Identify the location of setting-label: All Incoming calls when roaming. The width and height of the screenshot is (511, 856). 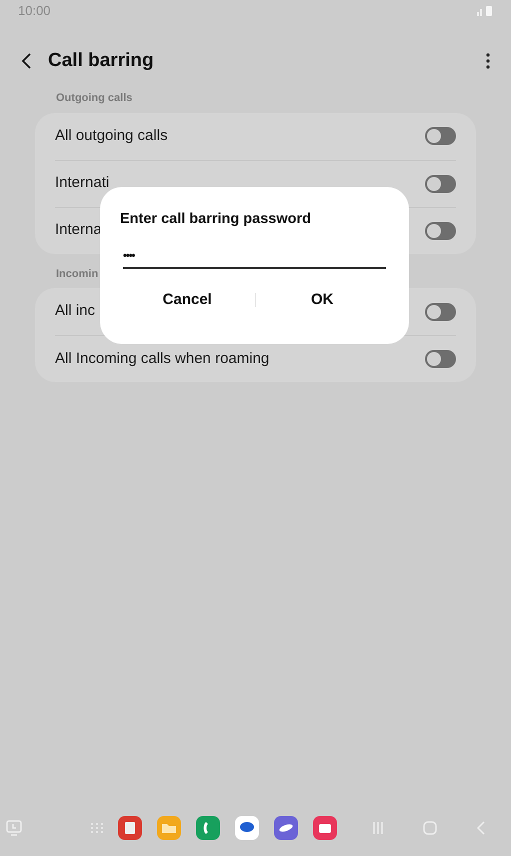
(162, 358).